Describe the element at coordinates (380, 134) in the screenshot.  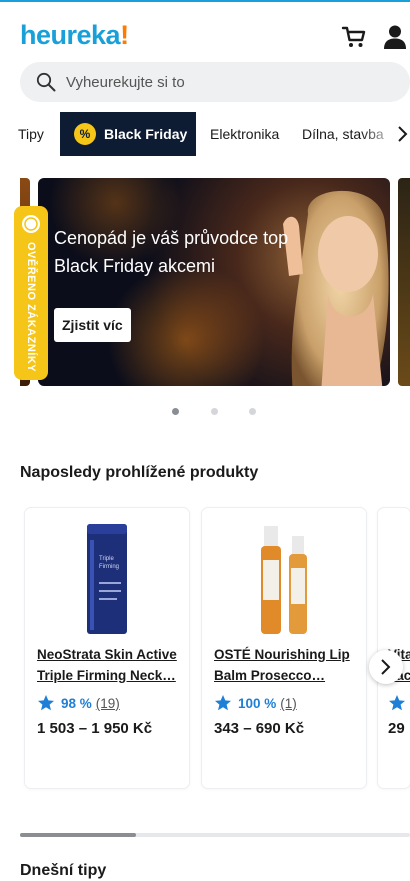
I see `tabs-fade-overlay` at that location.